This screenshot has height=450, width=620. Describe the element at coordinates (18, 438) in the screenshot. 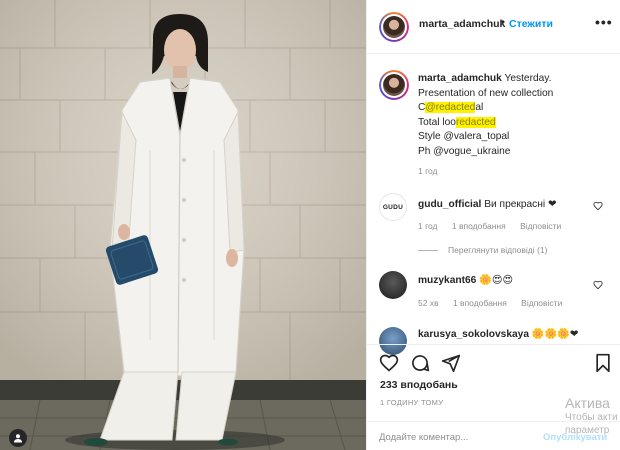

I see `user-tag-icon` at that location.